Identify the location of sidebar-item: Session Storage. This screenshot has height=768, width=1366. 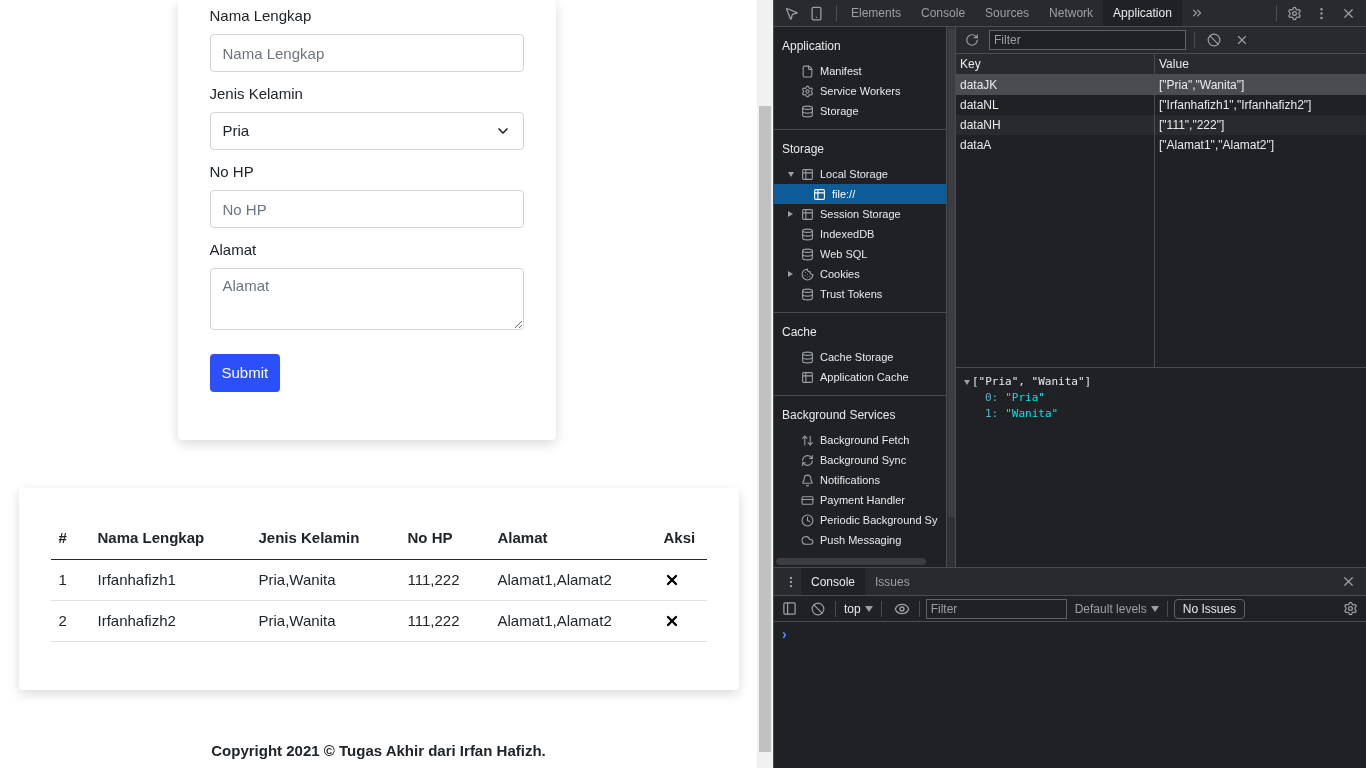
(860, 214).